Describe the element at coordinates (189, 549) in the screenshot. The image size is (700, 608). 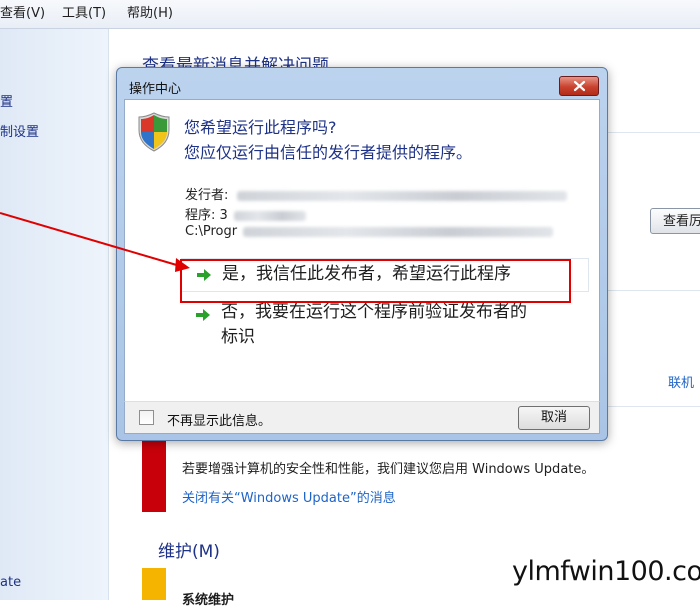
I see `maintenance-section-title: 维护(M)` at that location.